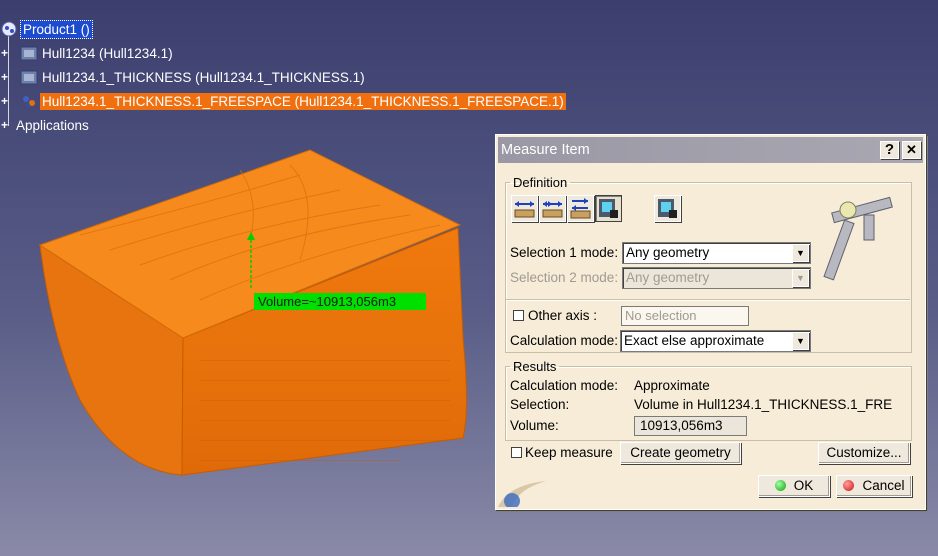  I want to click on other-axis-checkbox, so click(518, 315).